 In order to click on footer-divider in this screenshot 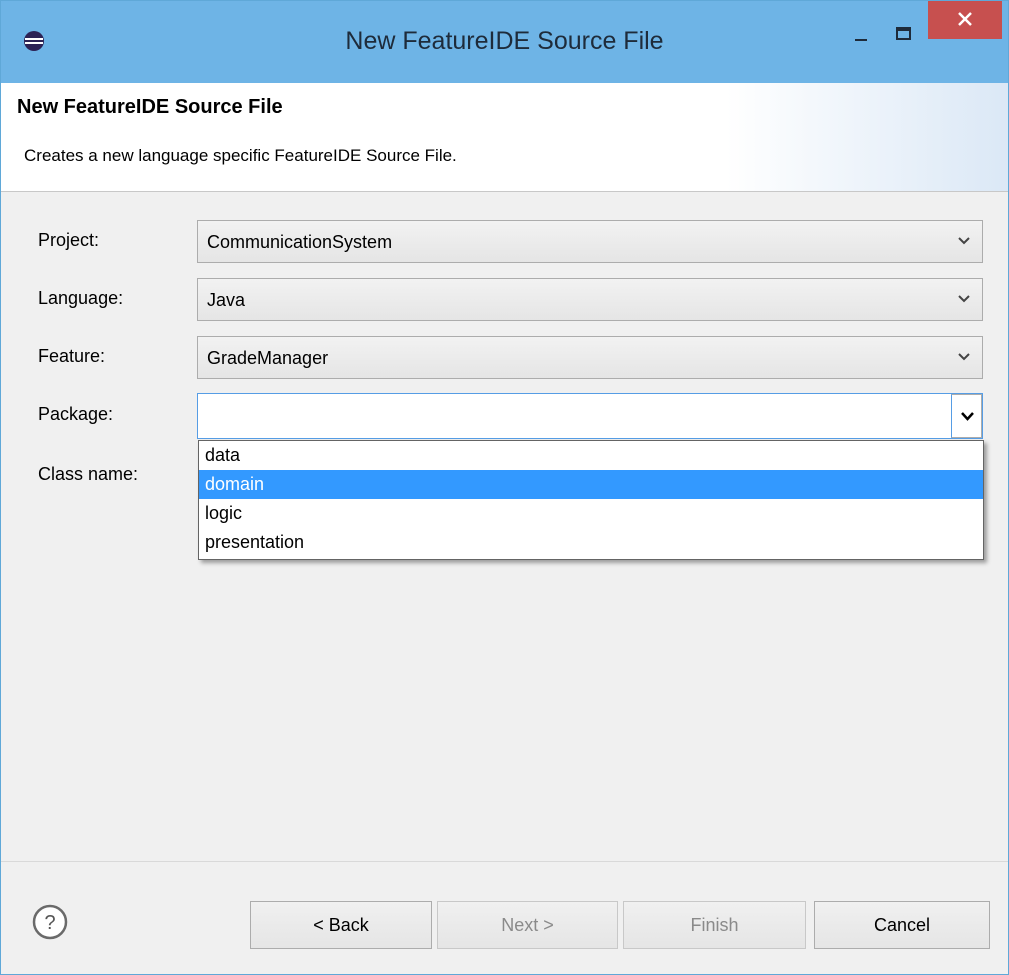, I will do `click(504, 861)`.